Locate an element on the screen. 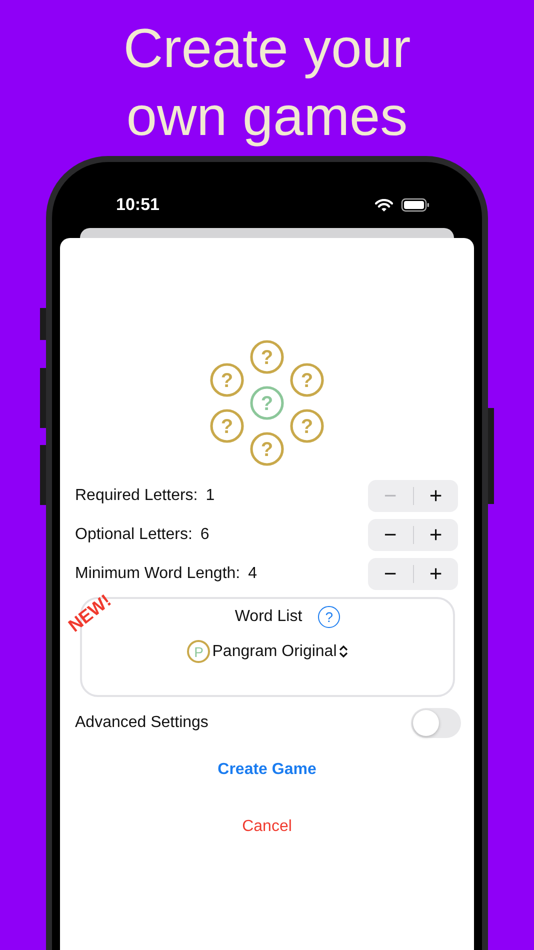 This screenshot has height=950, width=534. headline: Create your own games is located at coordinates (267, 82).